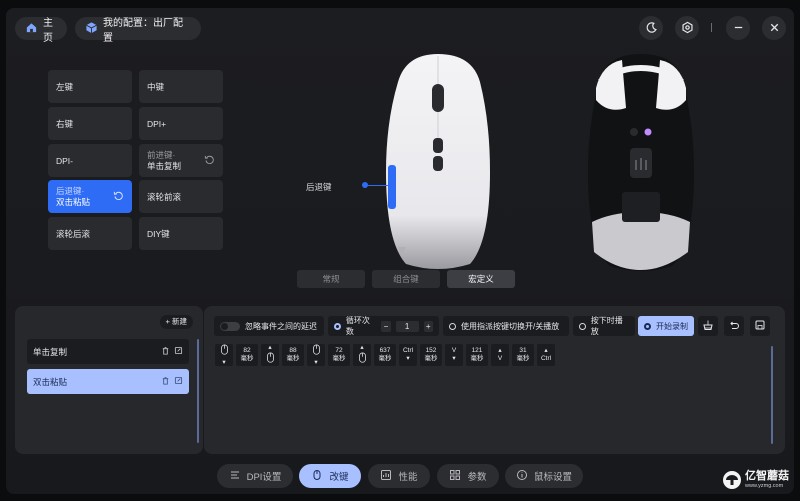 The width and height of the screenshot is (800, 501). Describe the element at coordinates (452, 326) in the screenshot. I see `radio-toggle` at that location.